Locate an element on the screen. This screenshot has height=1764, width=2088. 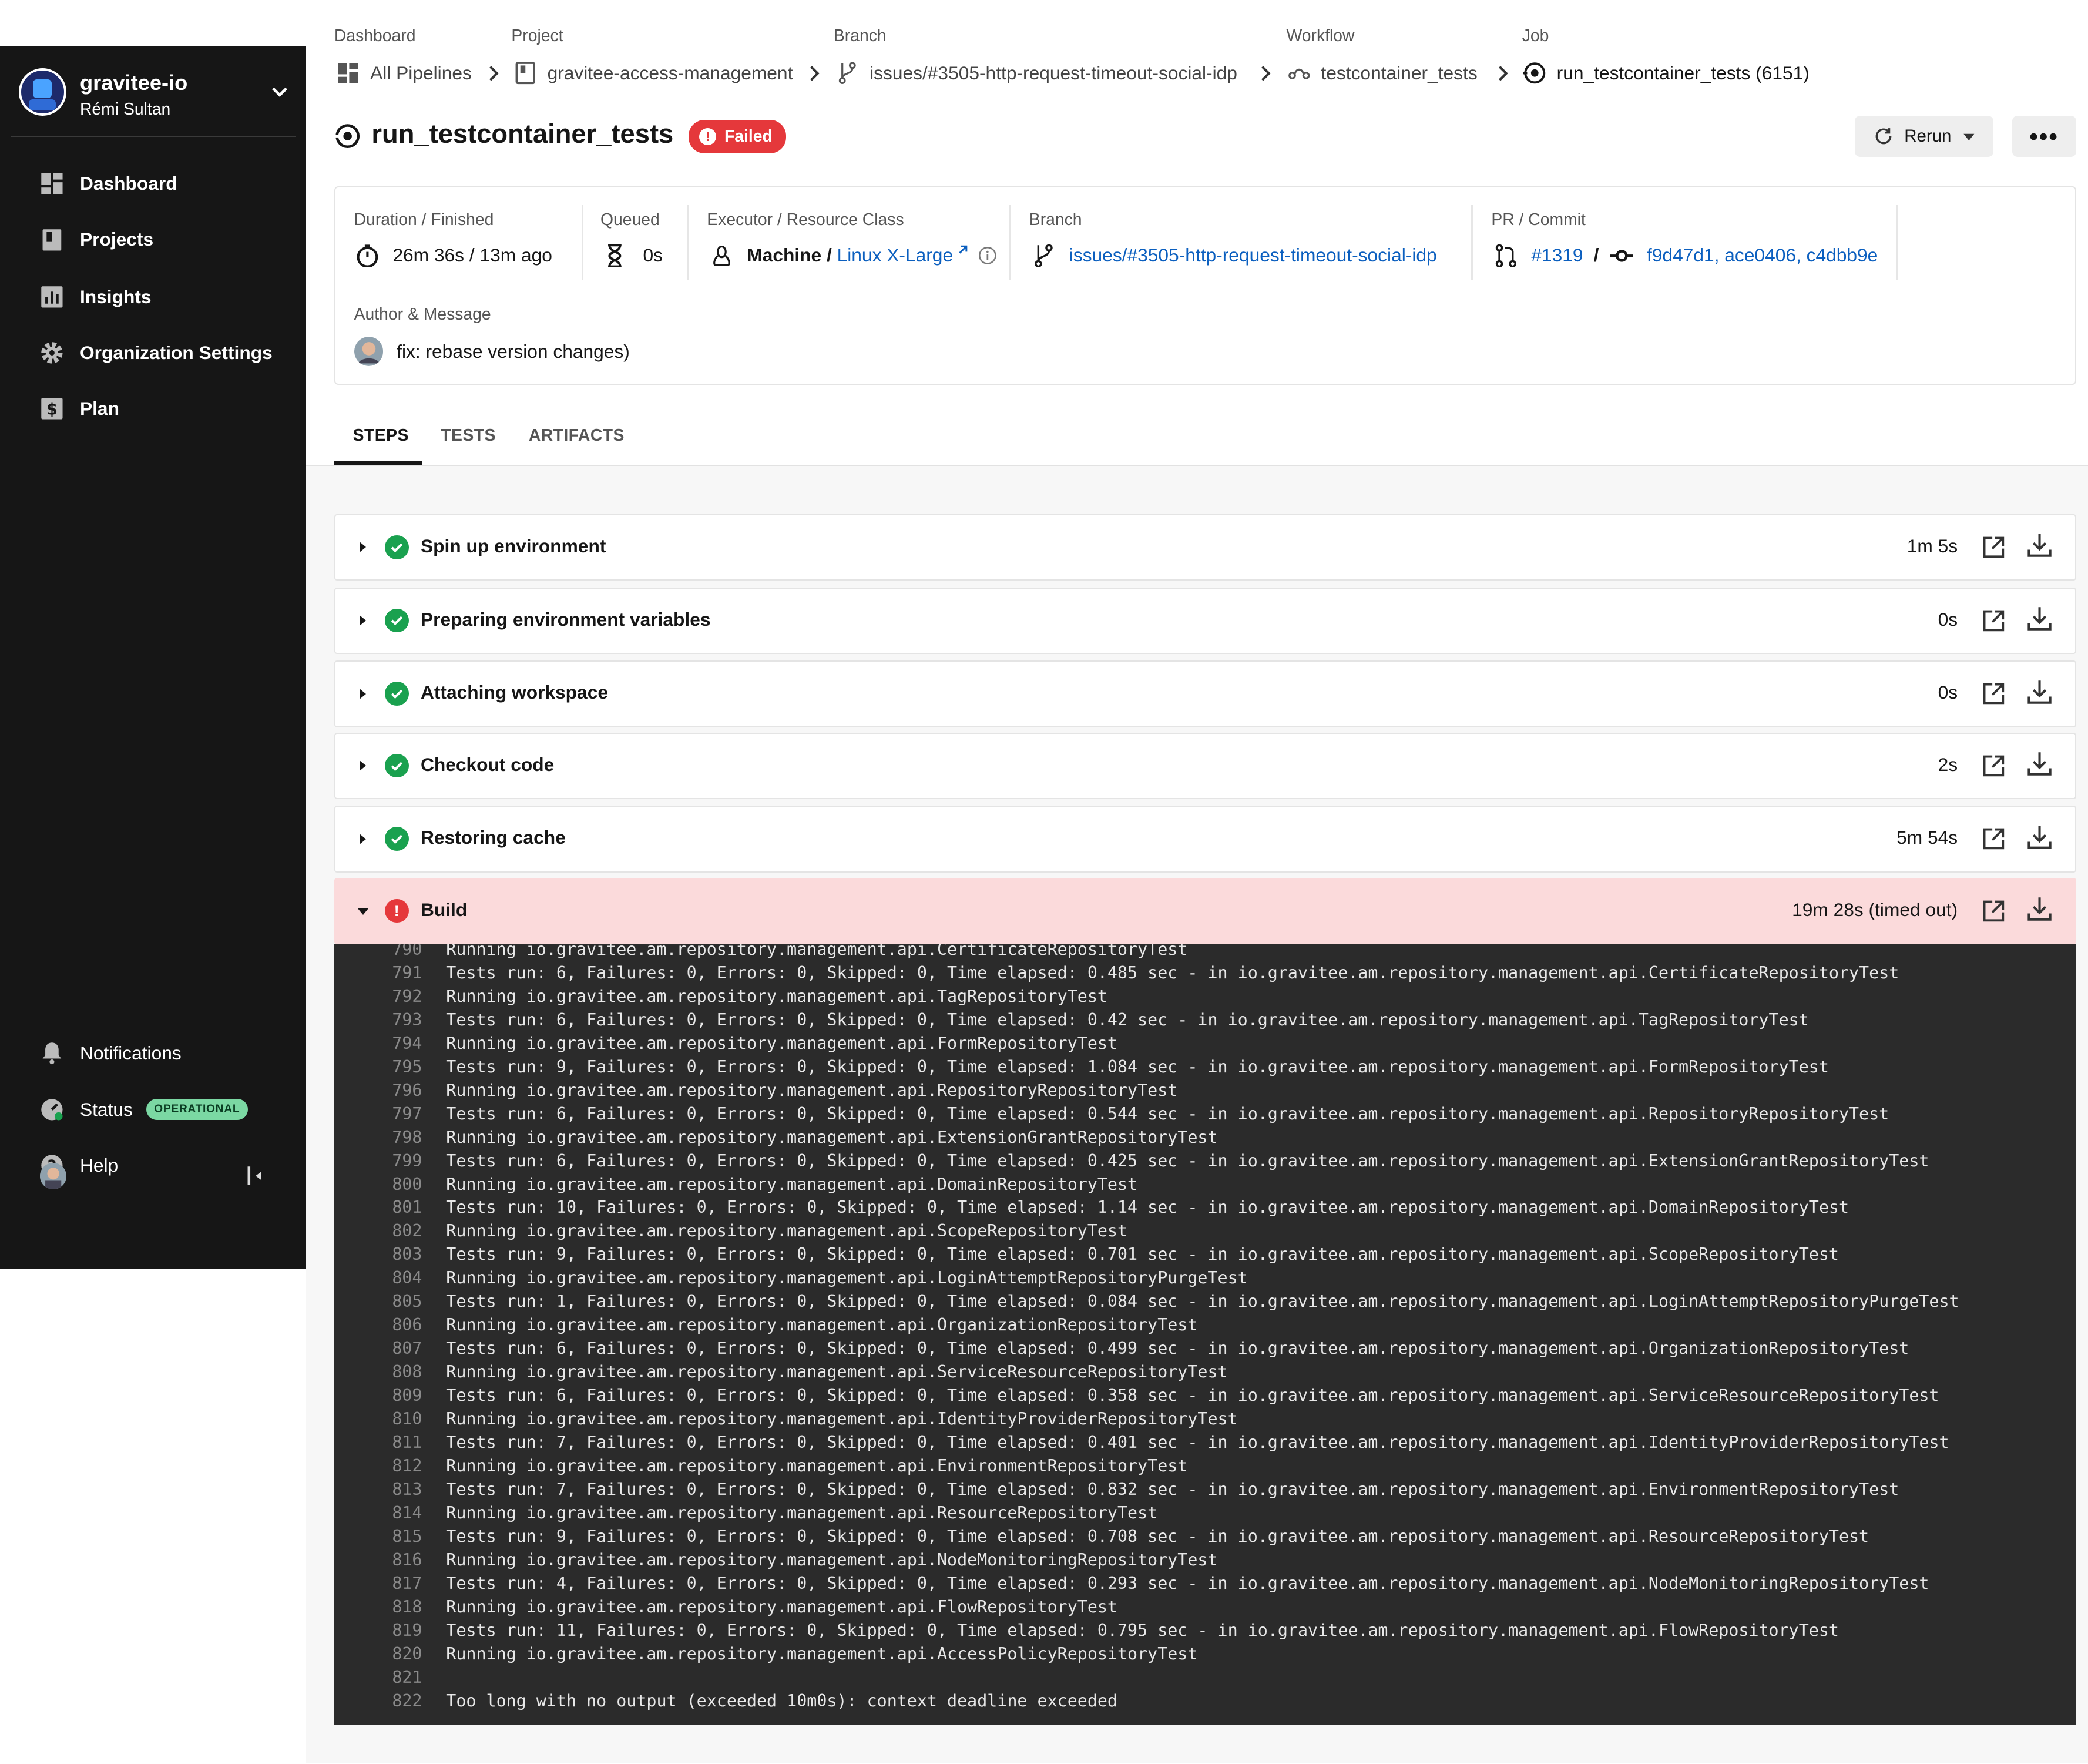
rerun-button: Rerun is located at coordinates (1924, 136).